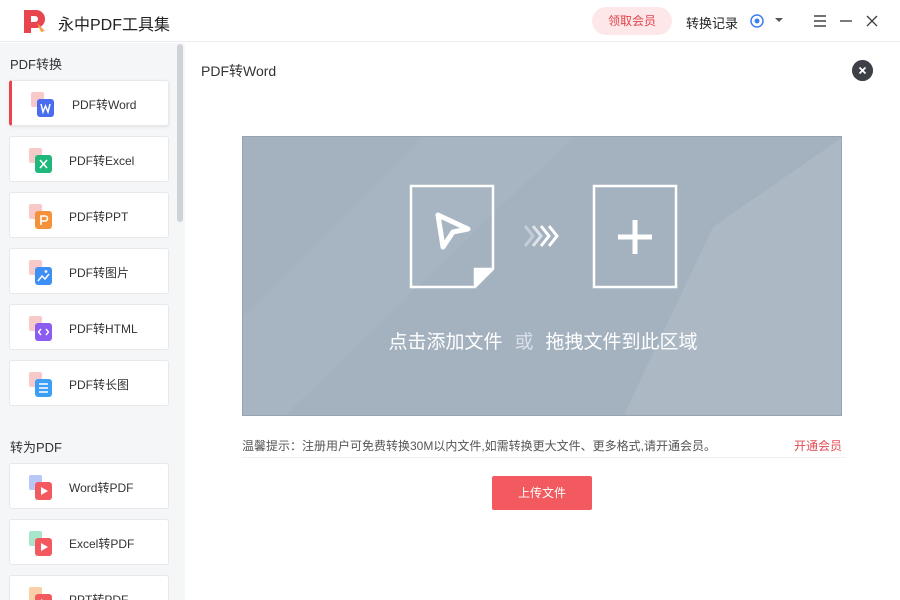  What do you see at coordinates (820, 21) in the screenshot?
I see `menu-icon` at bounding box center [820, 21].